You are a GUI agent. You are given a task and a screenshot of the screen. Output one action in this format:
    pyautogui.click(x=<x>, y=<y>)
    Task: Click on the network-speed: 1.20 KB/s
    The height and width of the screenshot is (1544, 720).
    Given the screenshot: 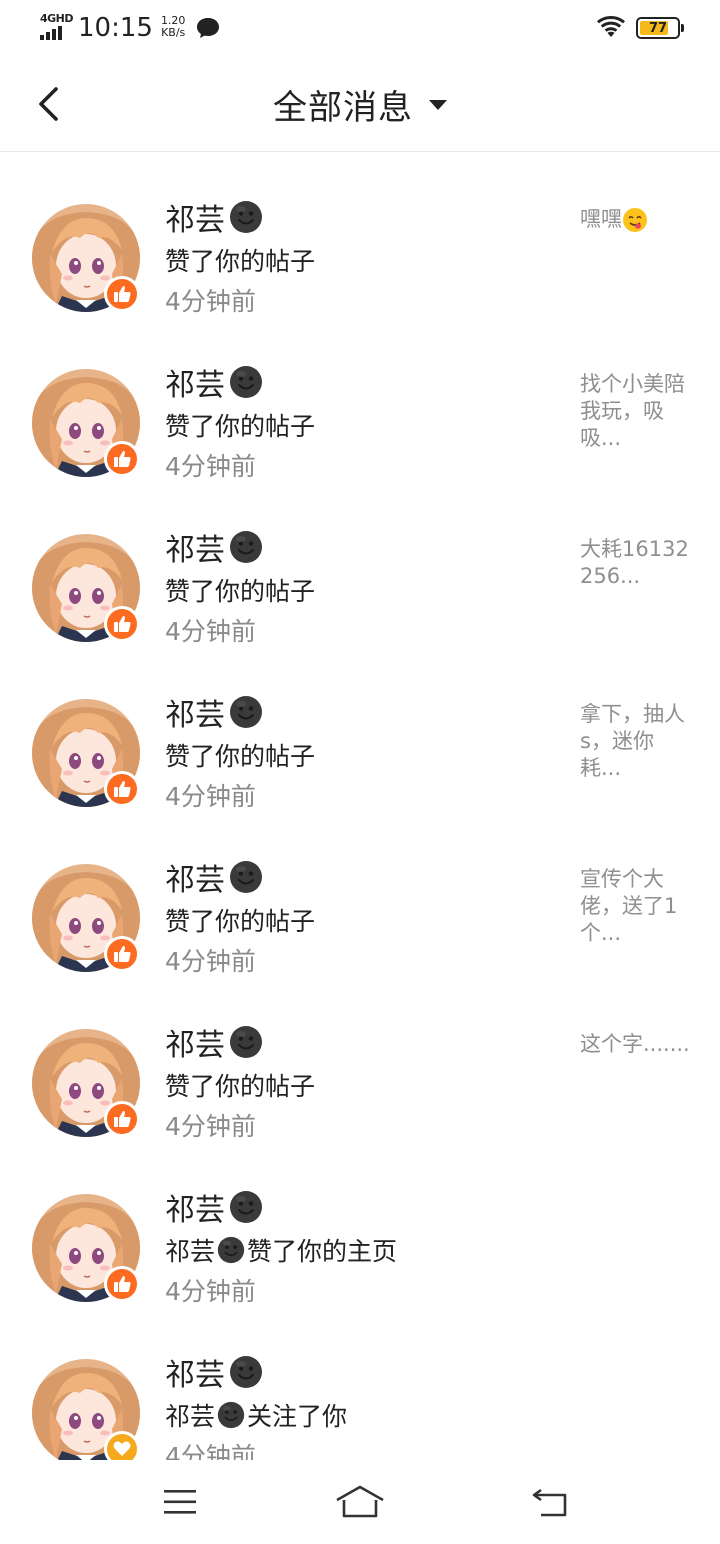 What is the action you would take?
    pyautogui.click(x=173, y=27)
    